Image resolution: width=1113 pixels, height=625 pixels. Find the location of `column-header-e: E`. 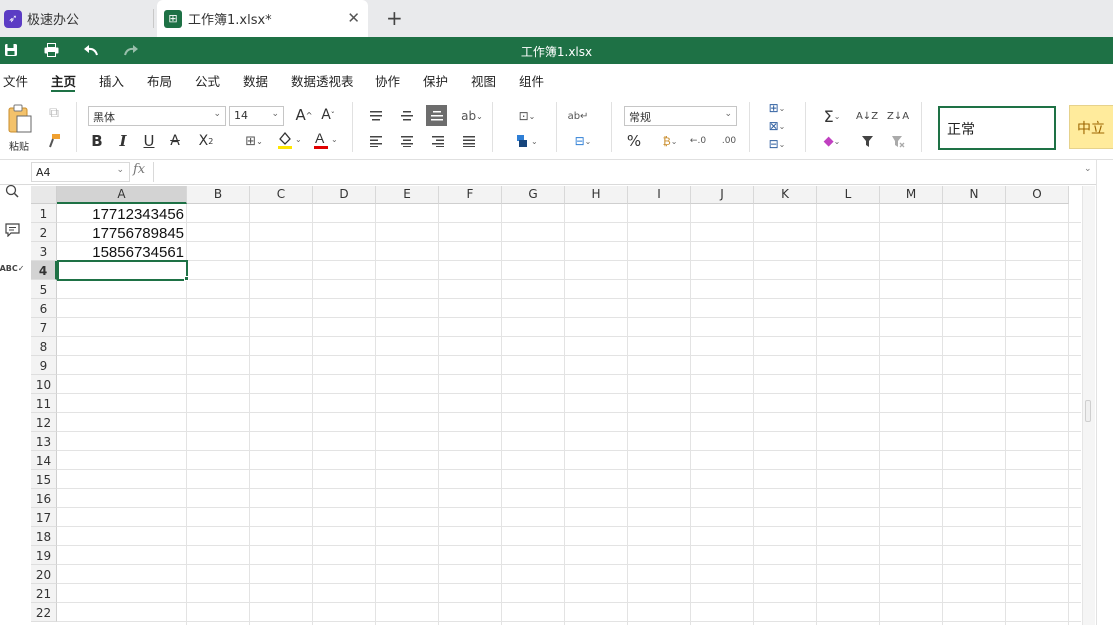

column-header-e: E is located at coordinates (407, 195).